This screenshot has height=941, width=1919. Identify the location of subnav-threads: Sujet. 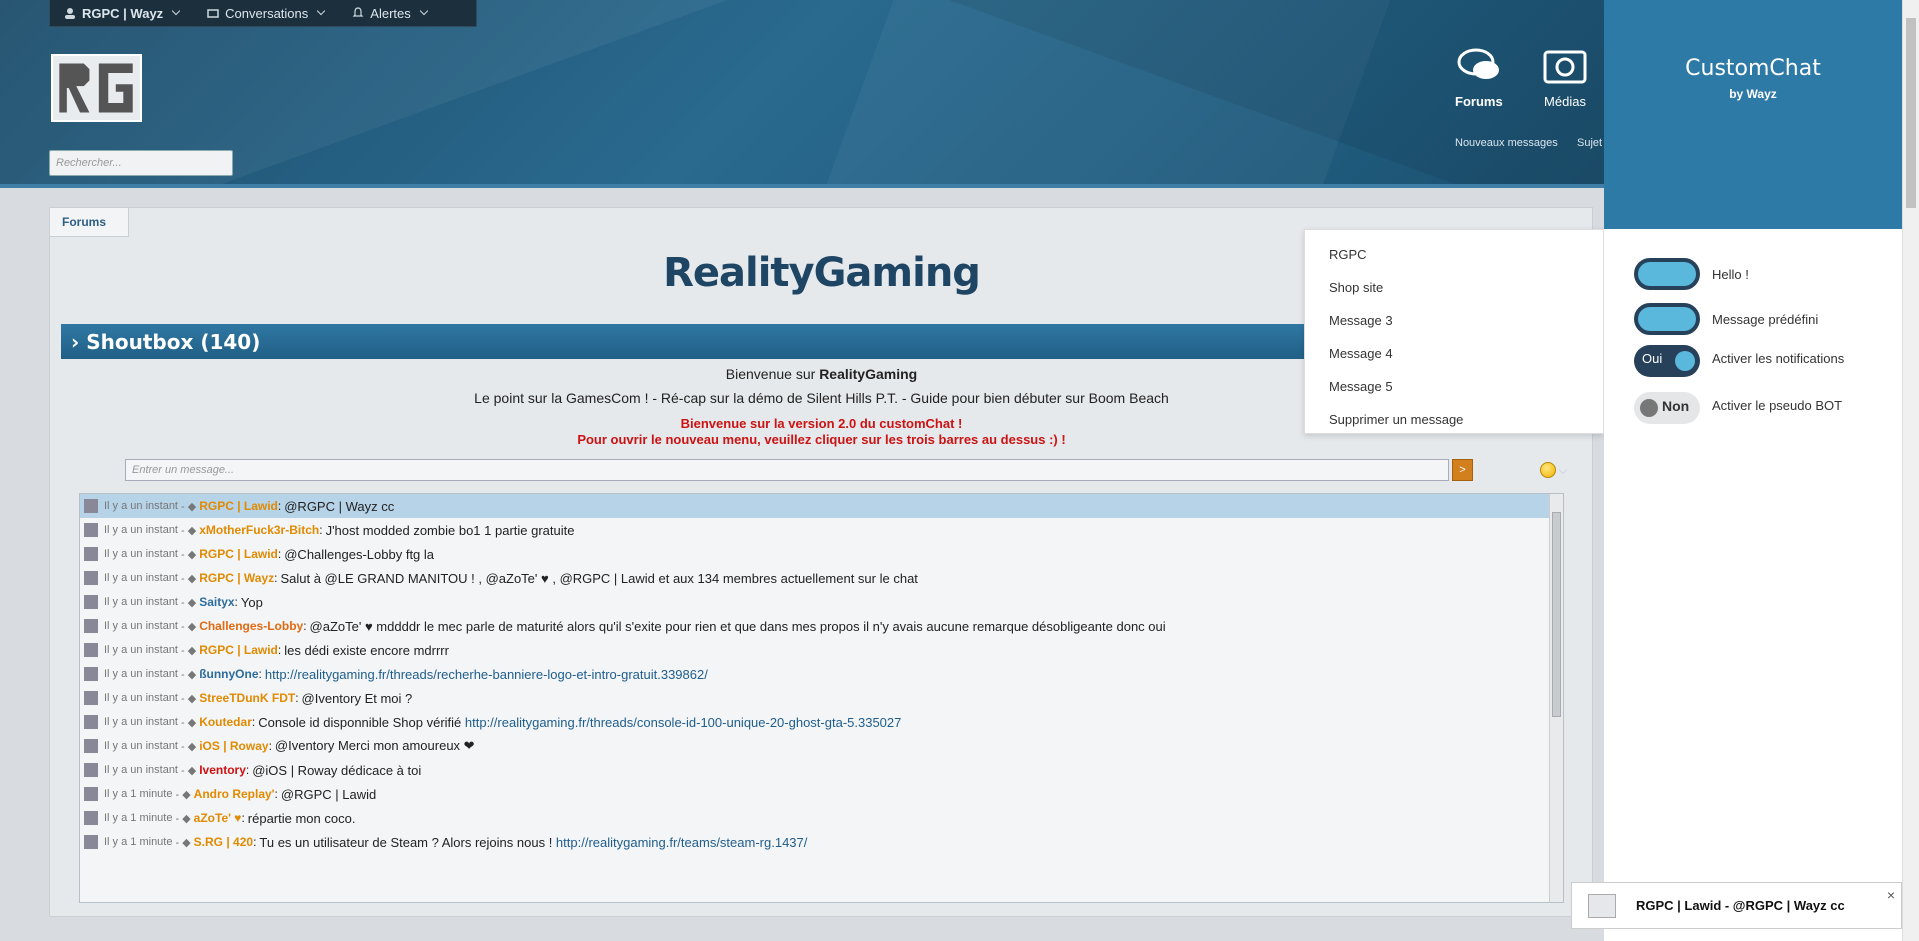
(1589, 143).